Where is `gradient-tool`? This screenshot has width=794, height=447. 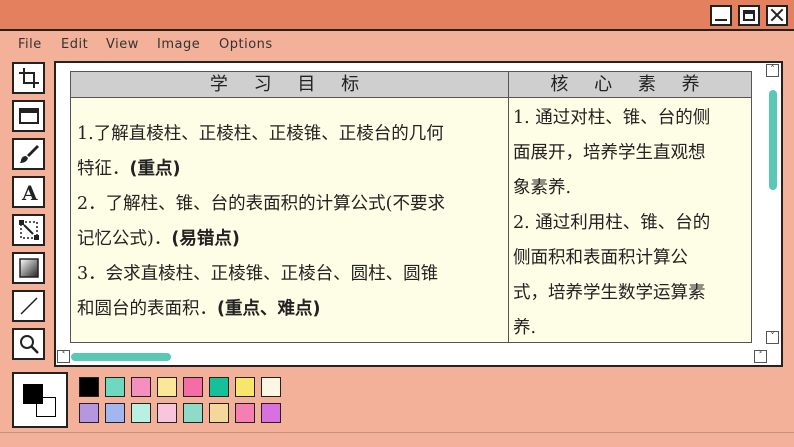 gradient-tool is located at coordinates (28, 268).